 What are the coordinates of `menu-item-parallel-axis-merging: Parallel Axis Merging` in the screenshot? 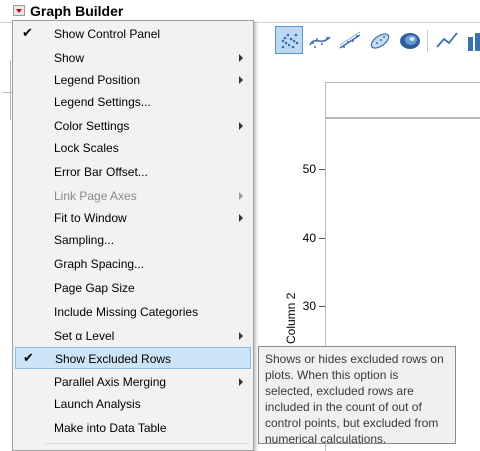 It's located at (133, 382).